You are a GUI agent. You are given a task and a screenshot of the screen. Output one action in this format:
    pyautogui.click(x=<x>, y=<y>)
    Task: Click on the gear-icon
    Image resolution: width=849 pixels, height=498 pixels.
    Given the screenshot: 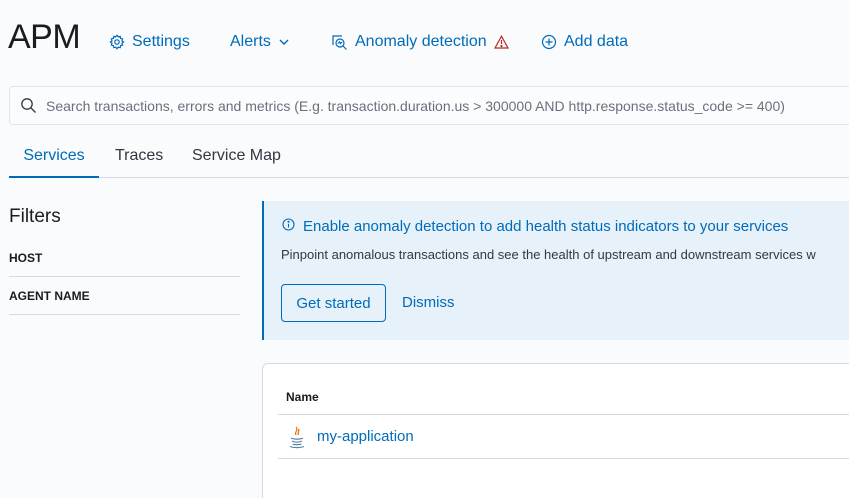 What is the action you would take?
    pyautogui.click(x=117, y=42)
    